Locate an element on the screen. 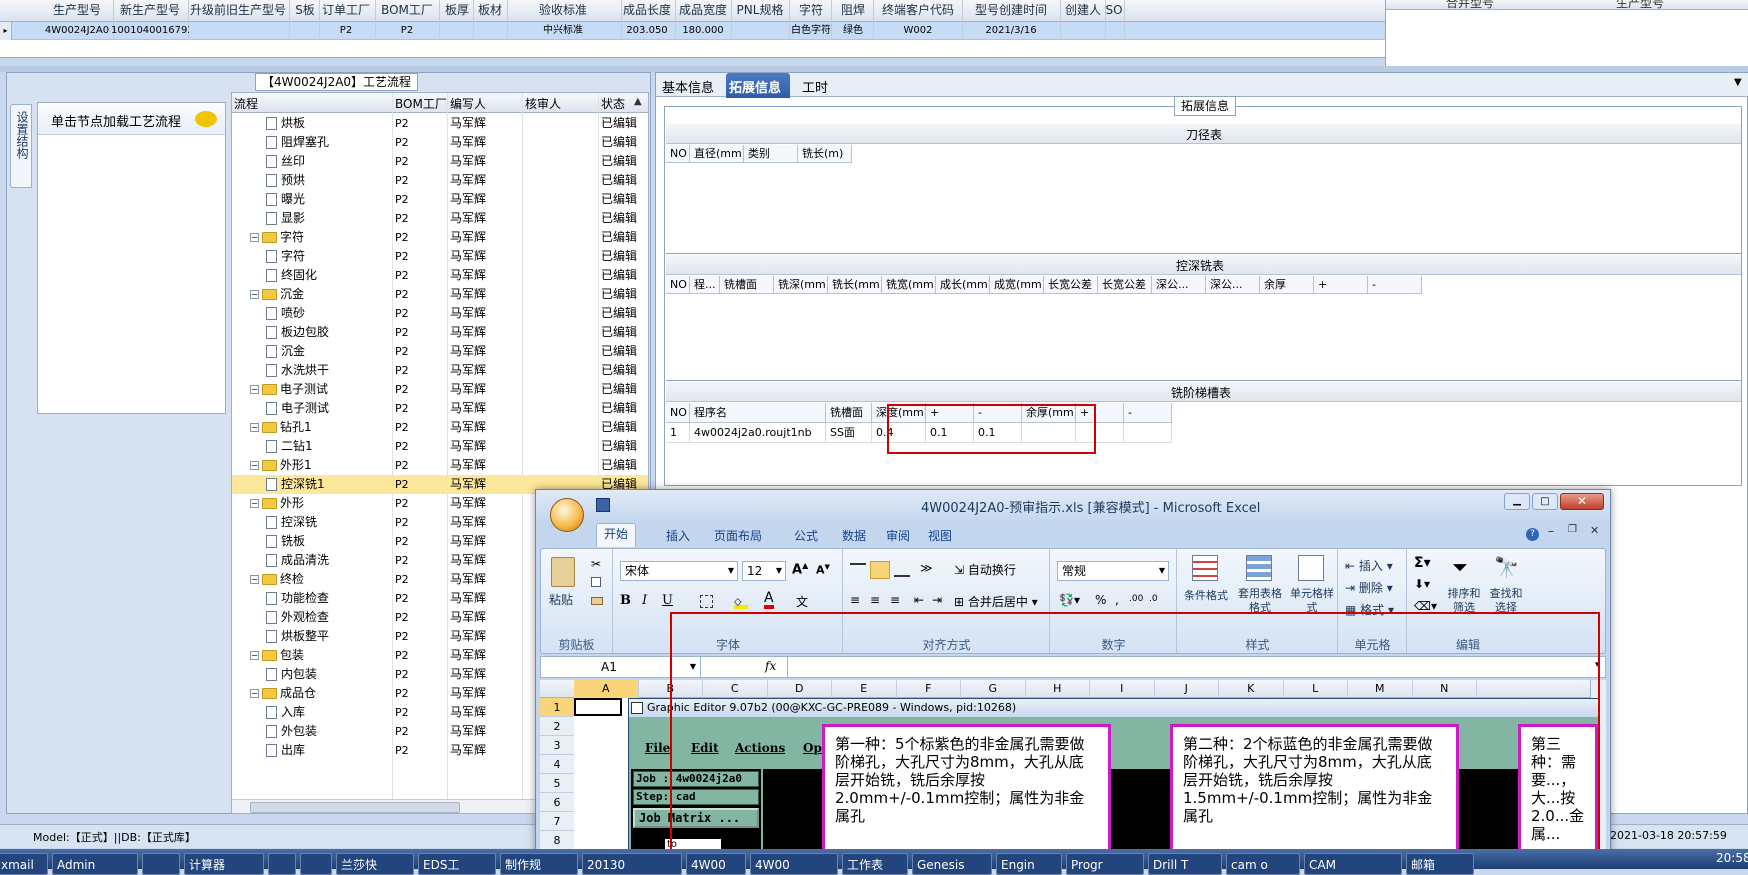  table-header-cell: 程序名 is located at coordinates (758, 413).